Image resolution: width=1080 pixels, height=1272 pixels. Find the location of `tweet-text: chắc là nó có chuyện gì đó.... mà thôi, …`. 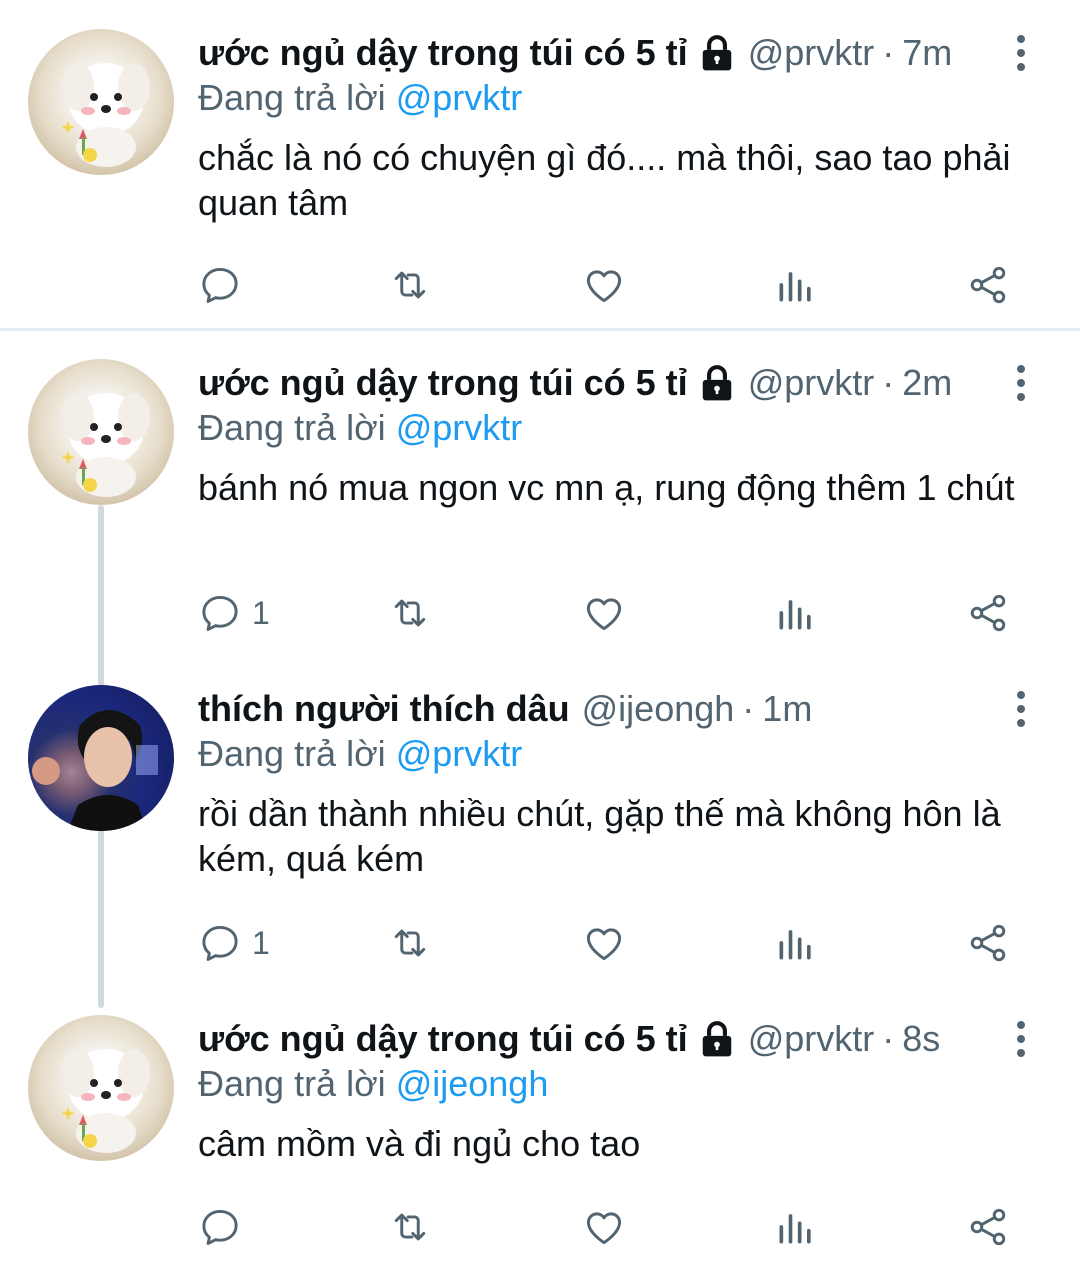

tweet-text: chắc là nó có chuyện gì đó.... mà thôi, … is located at coordinates (604, 180).